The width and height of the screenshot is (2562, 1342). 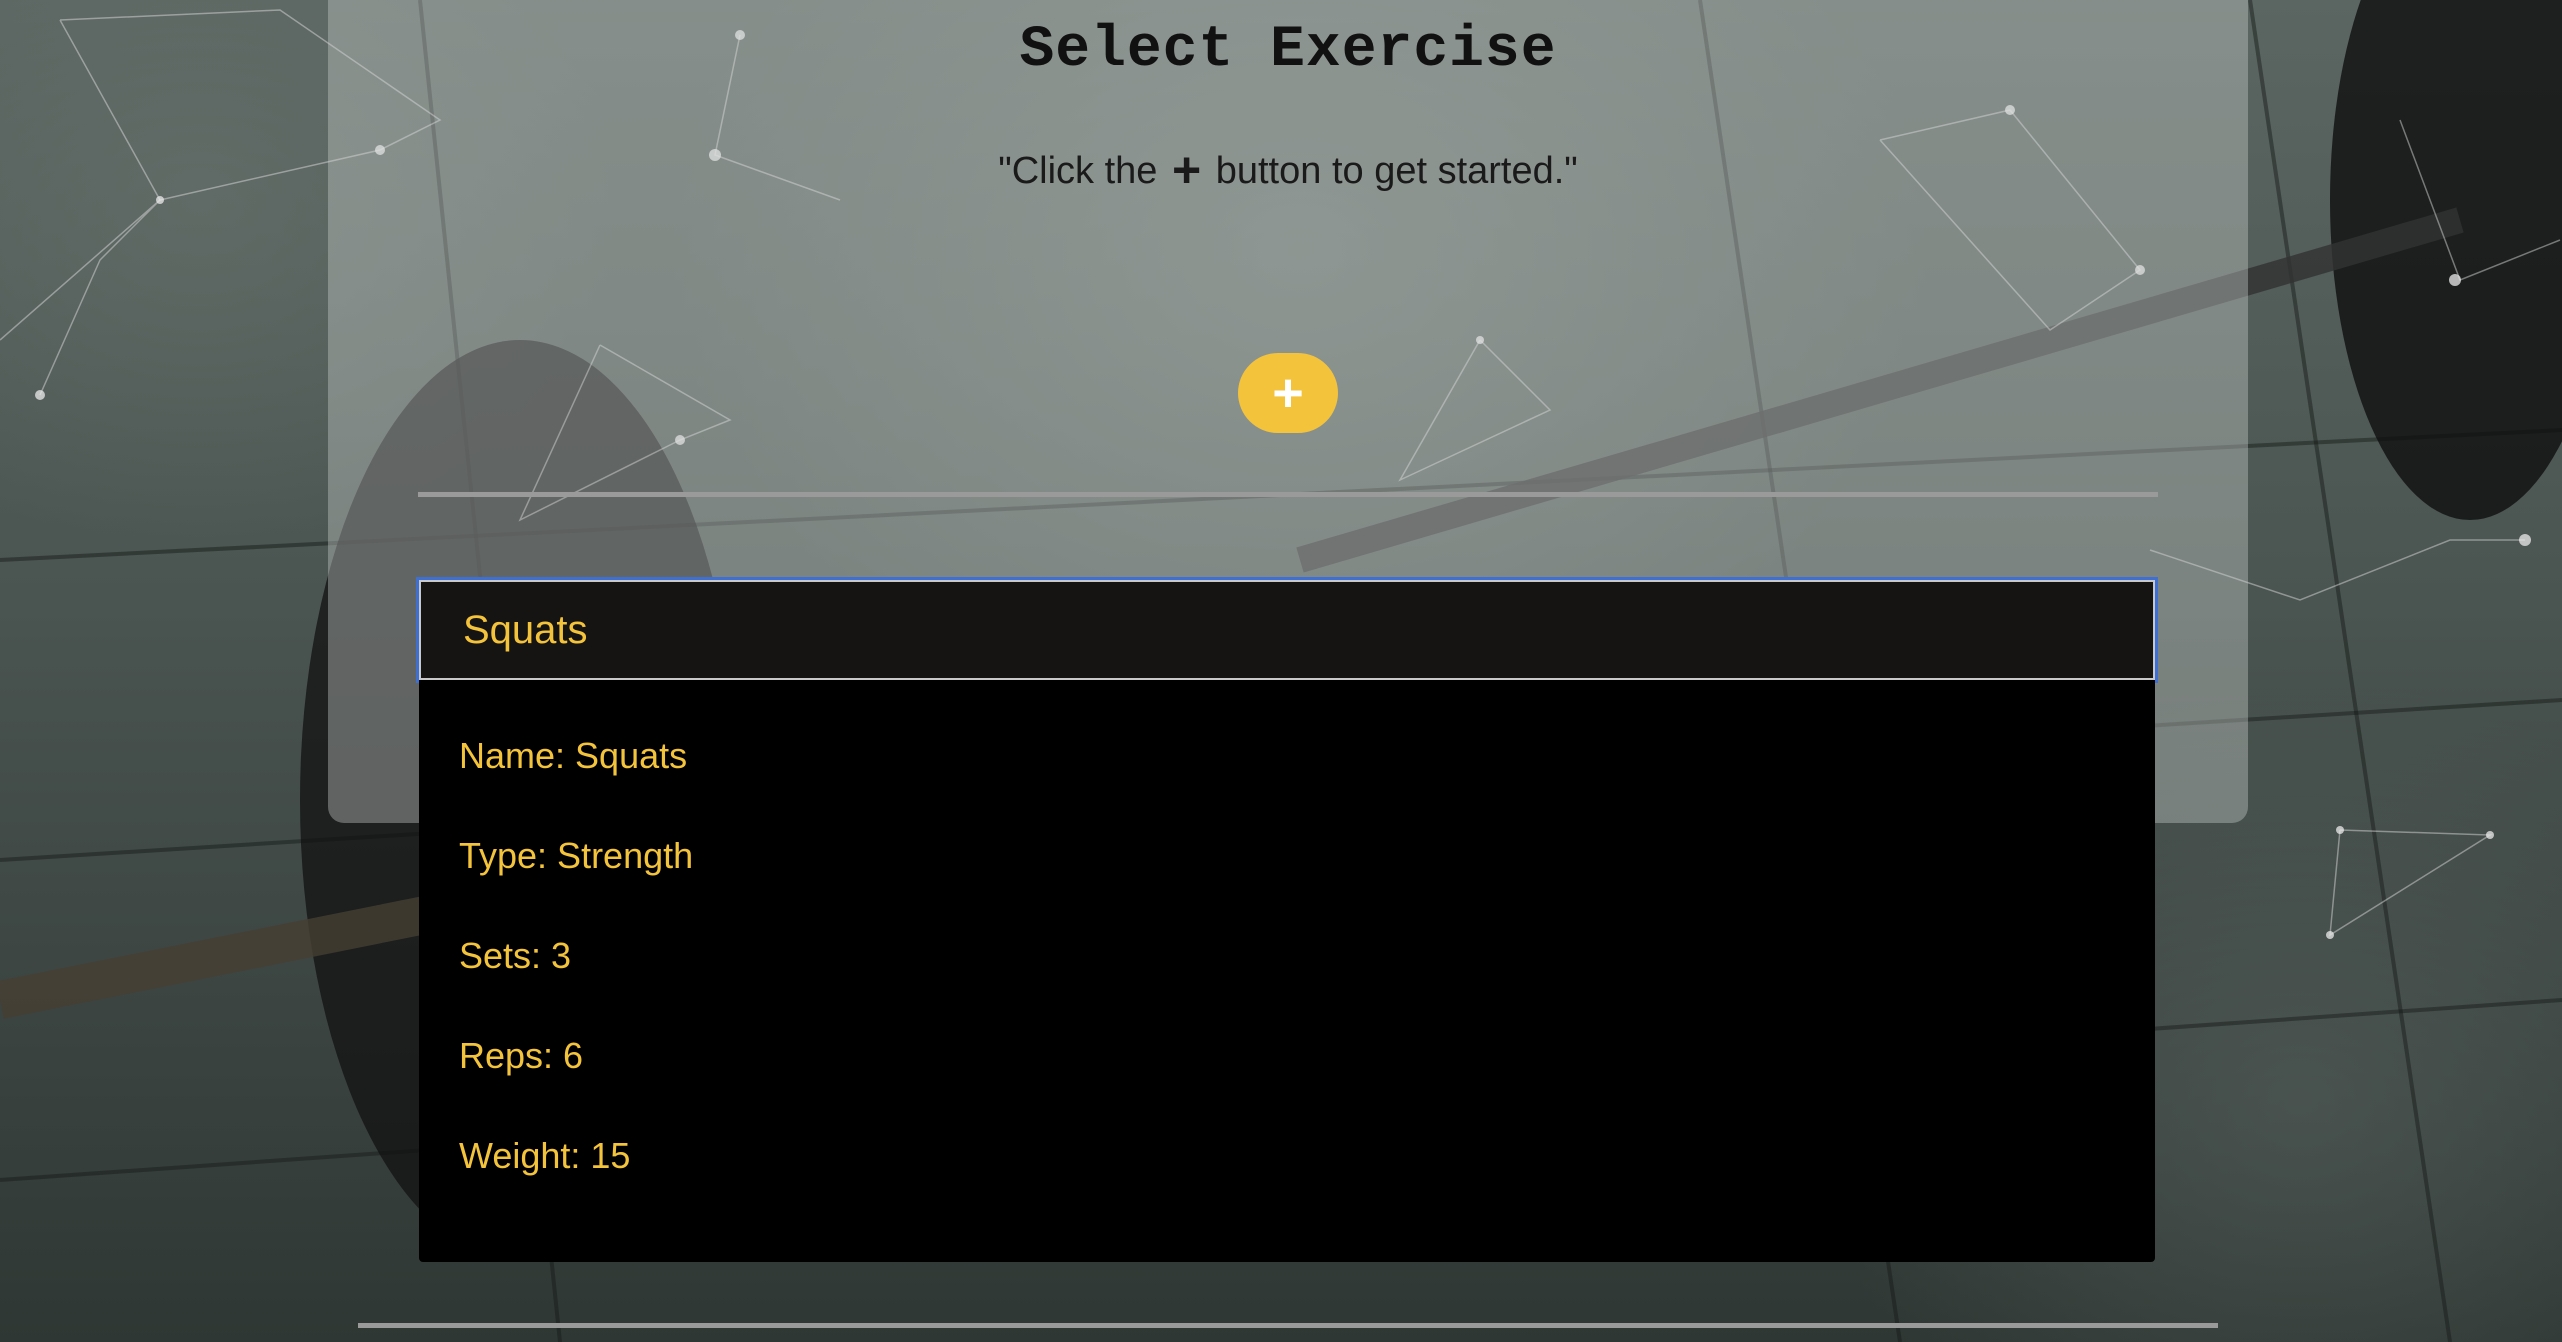 I want to click on section-divider, so click(x=1288, y=494).